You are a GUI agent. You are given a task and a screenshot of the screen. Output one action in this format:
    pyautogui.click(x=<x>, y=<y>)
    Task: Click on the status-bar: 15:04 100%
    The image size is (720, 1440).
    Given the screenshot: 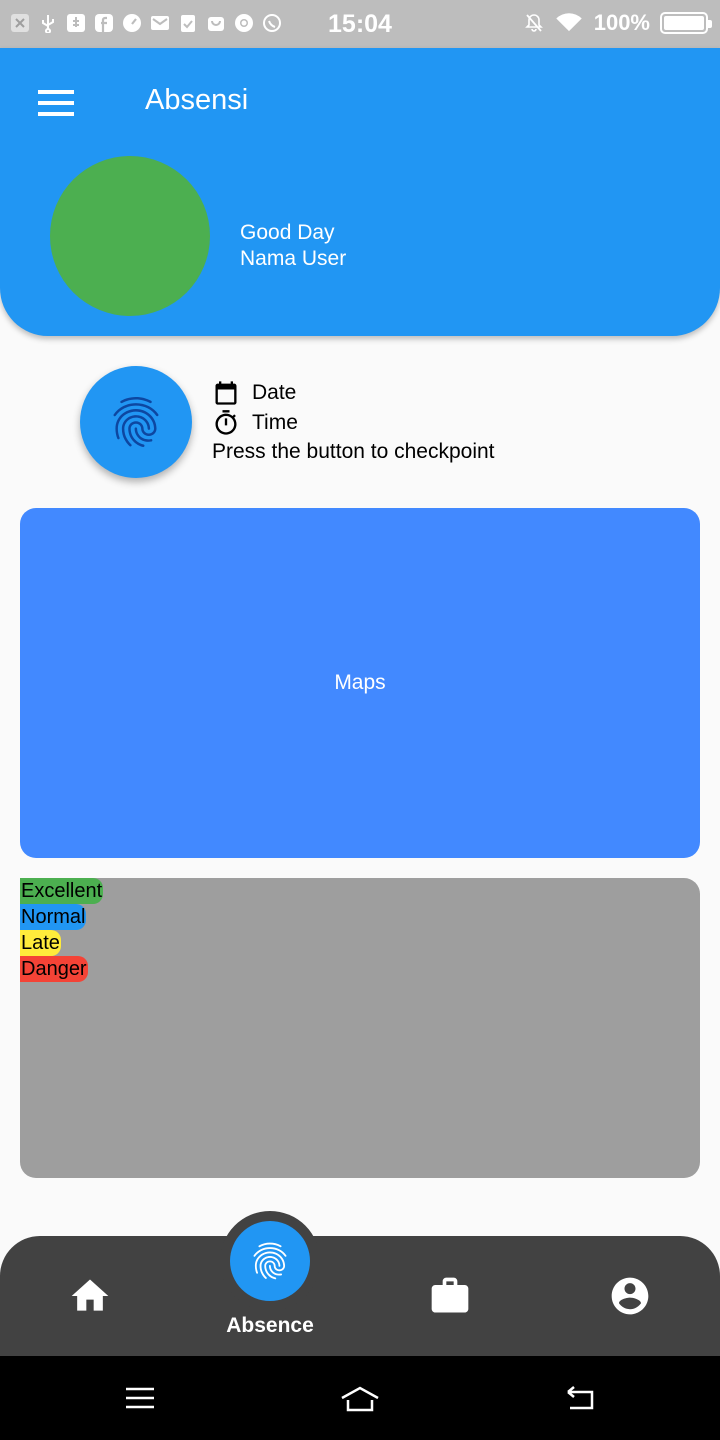 What is the action you would take?
    pyautogui.click(x=360, y=24)
    